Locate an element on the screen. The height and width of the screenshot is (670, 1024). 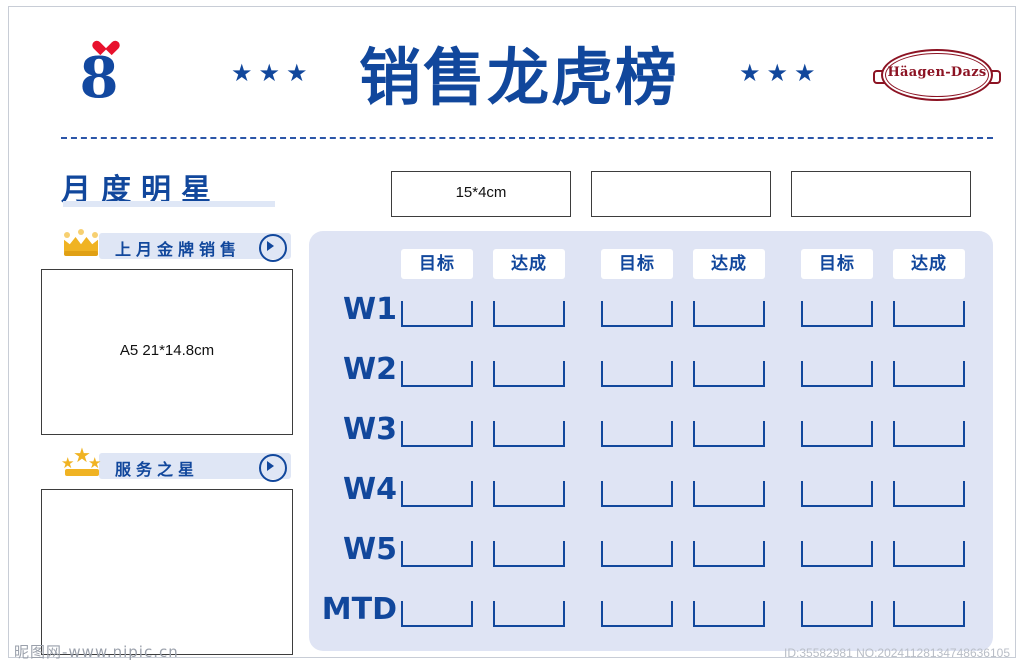
cell-w1-c2 is located at coordinates (529, 314).